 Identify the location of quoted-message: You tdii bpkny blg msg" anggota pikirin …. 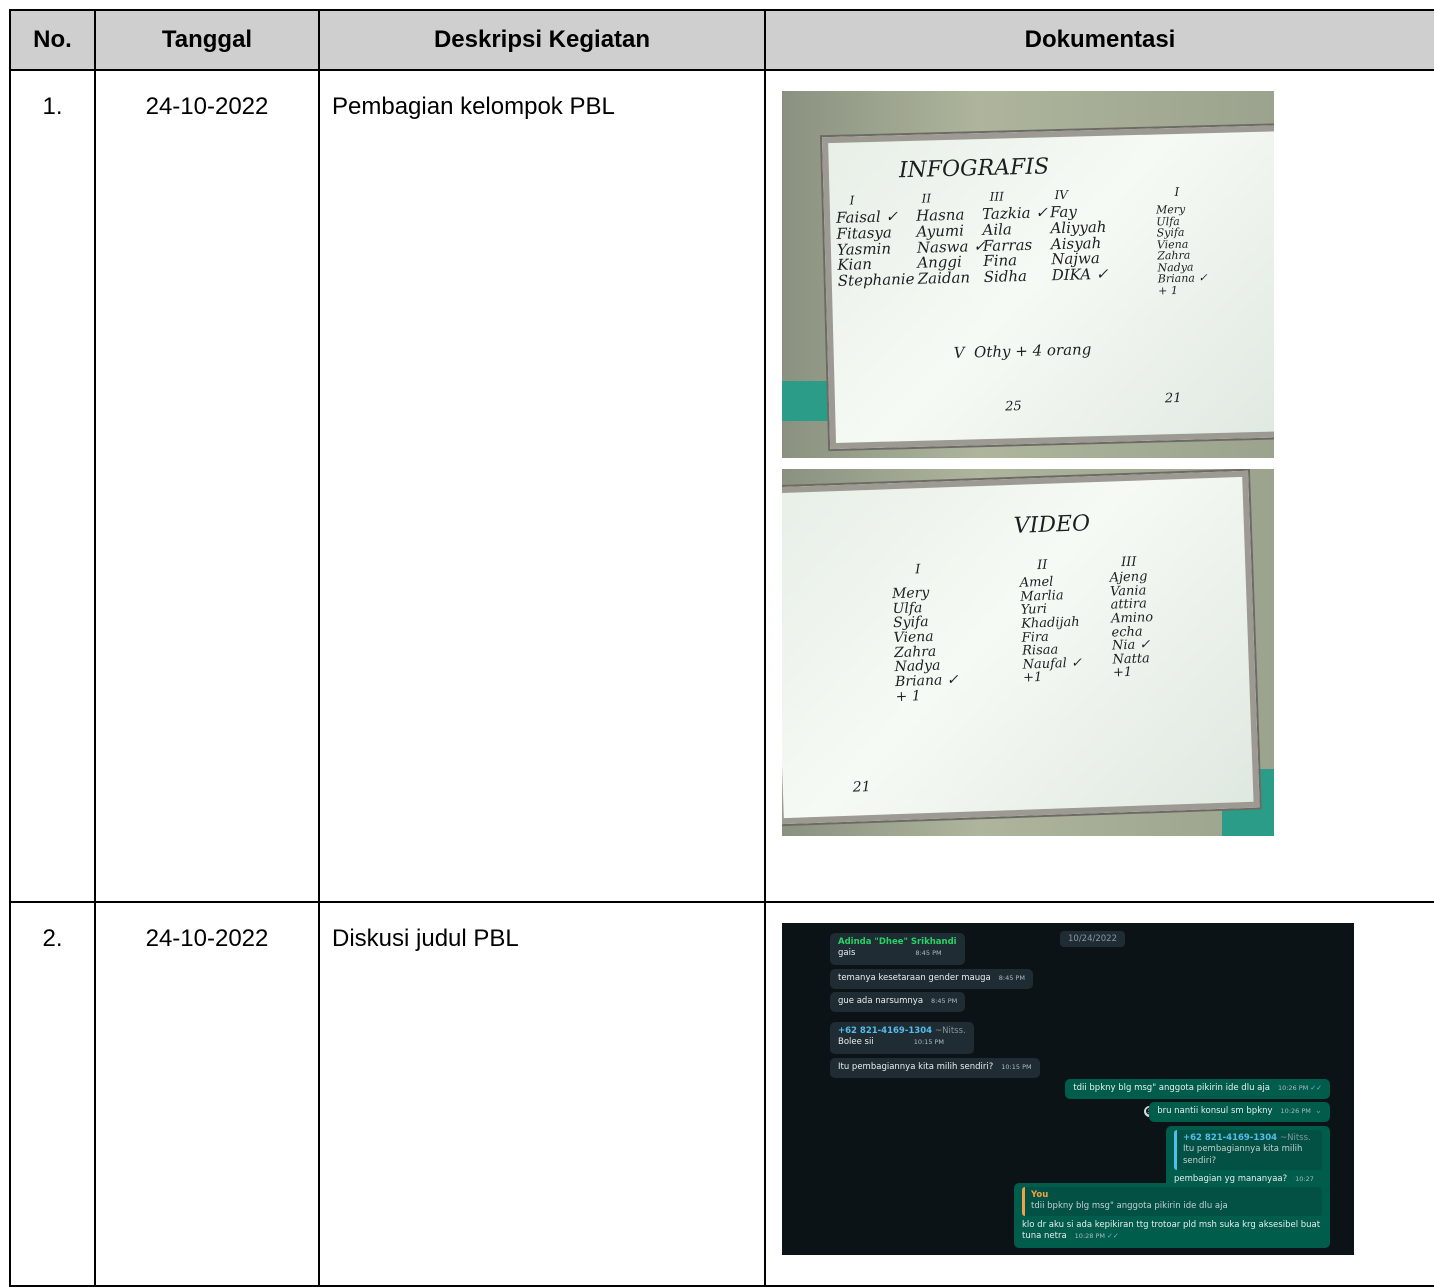
(1172, 1201).